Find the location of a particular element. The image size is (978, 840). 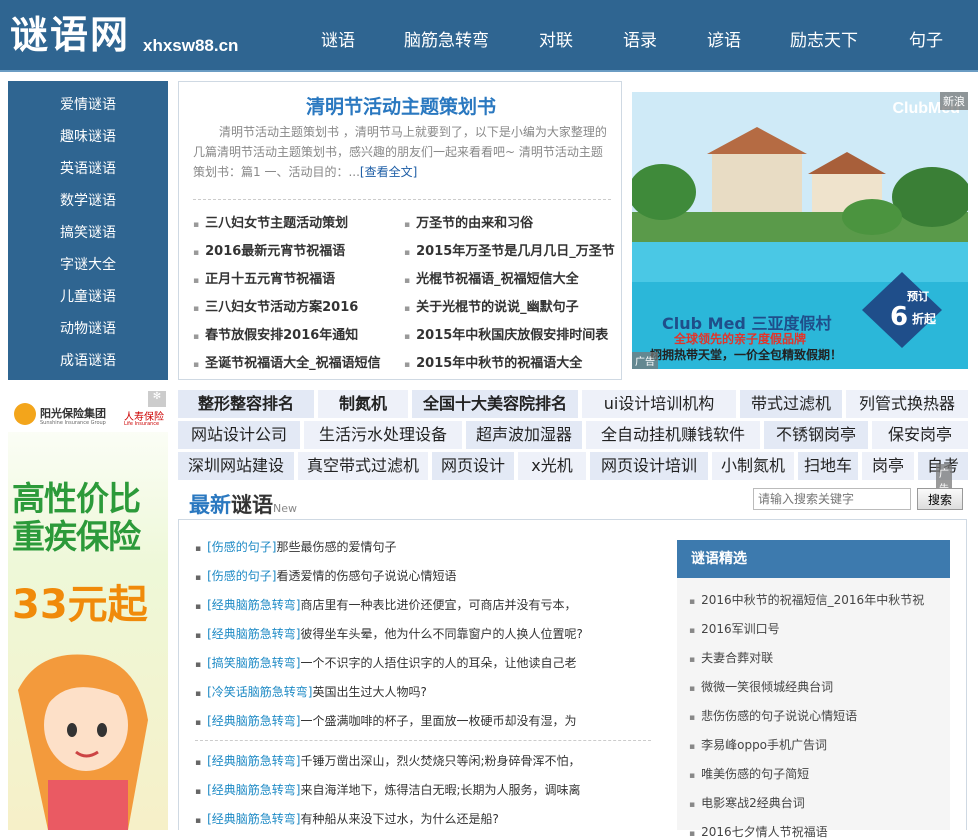

keyword-link: ui设计培训机构 is located at coordinates (659, 404).